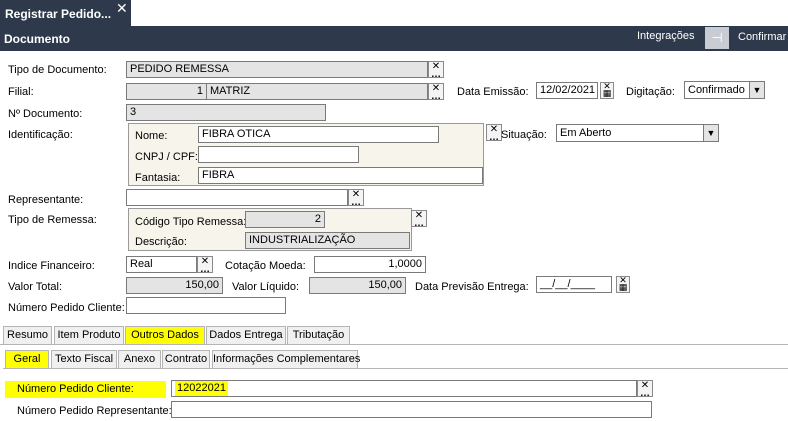 Image resolution: width=788 pixels, height=421 pixels. What do you see at coordinates (317, 91) in the screenshot?
I see `filial-name-field: MATRIZ` at bounding box center [317, 91].